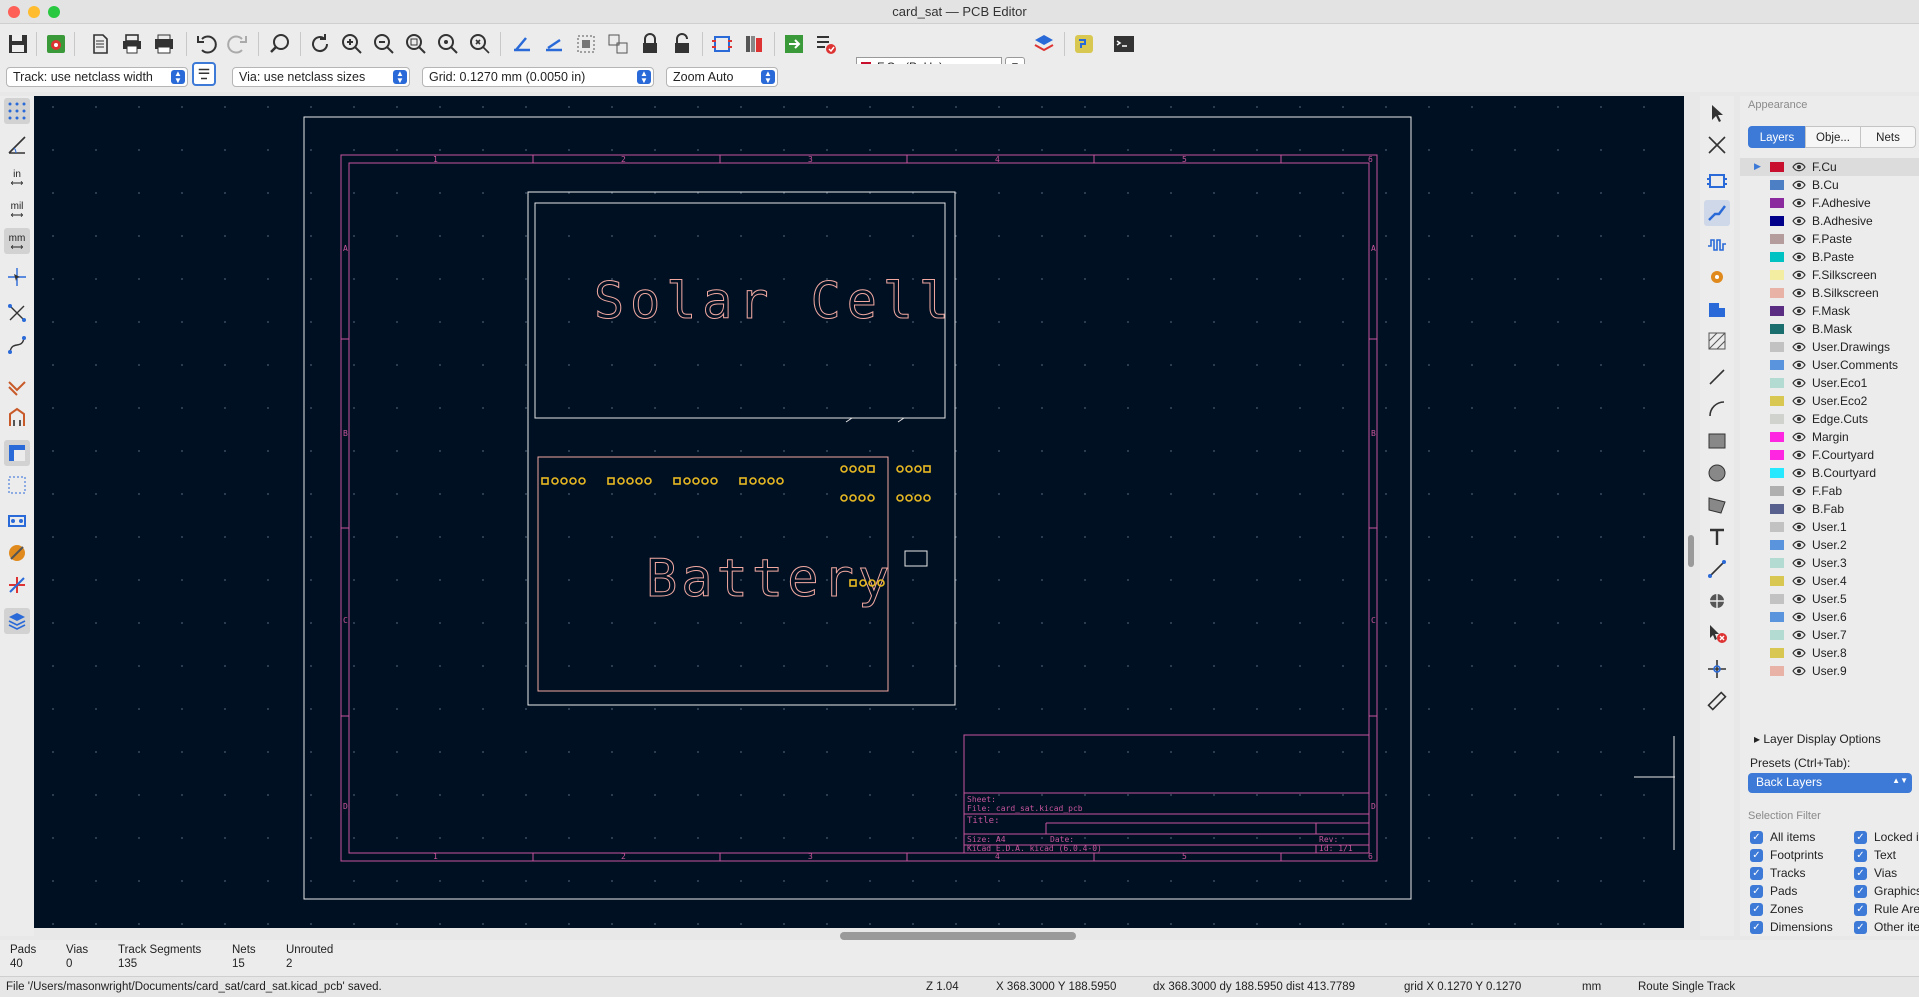  What do you see at coordinates (1886, 856) in the screenshot?
I see `filter-checkbox-row: ✓ Text` at bounding box center [1886, 856].